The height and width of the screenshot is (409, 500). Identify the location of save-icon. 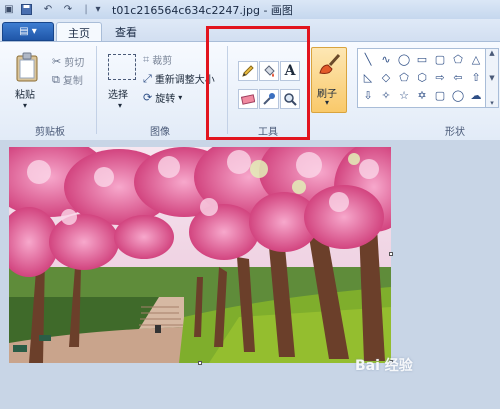
(26, 9).